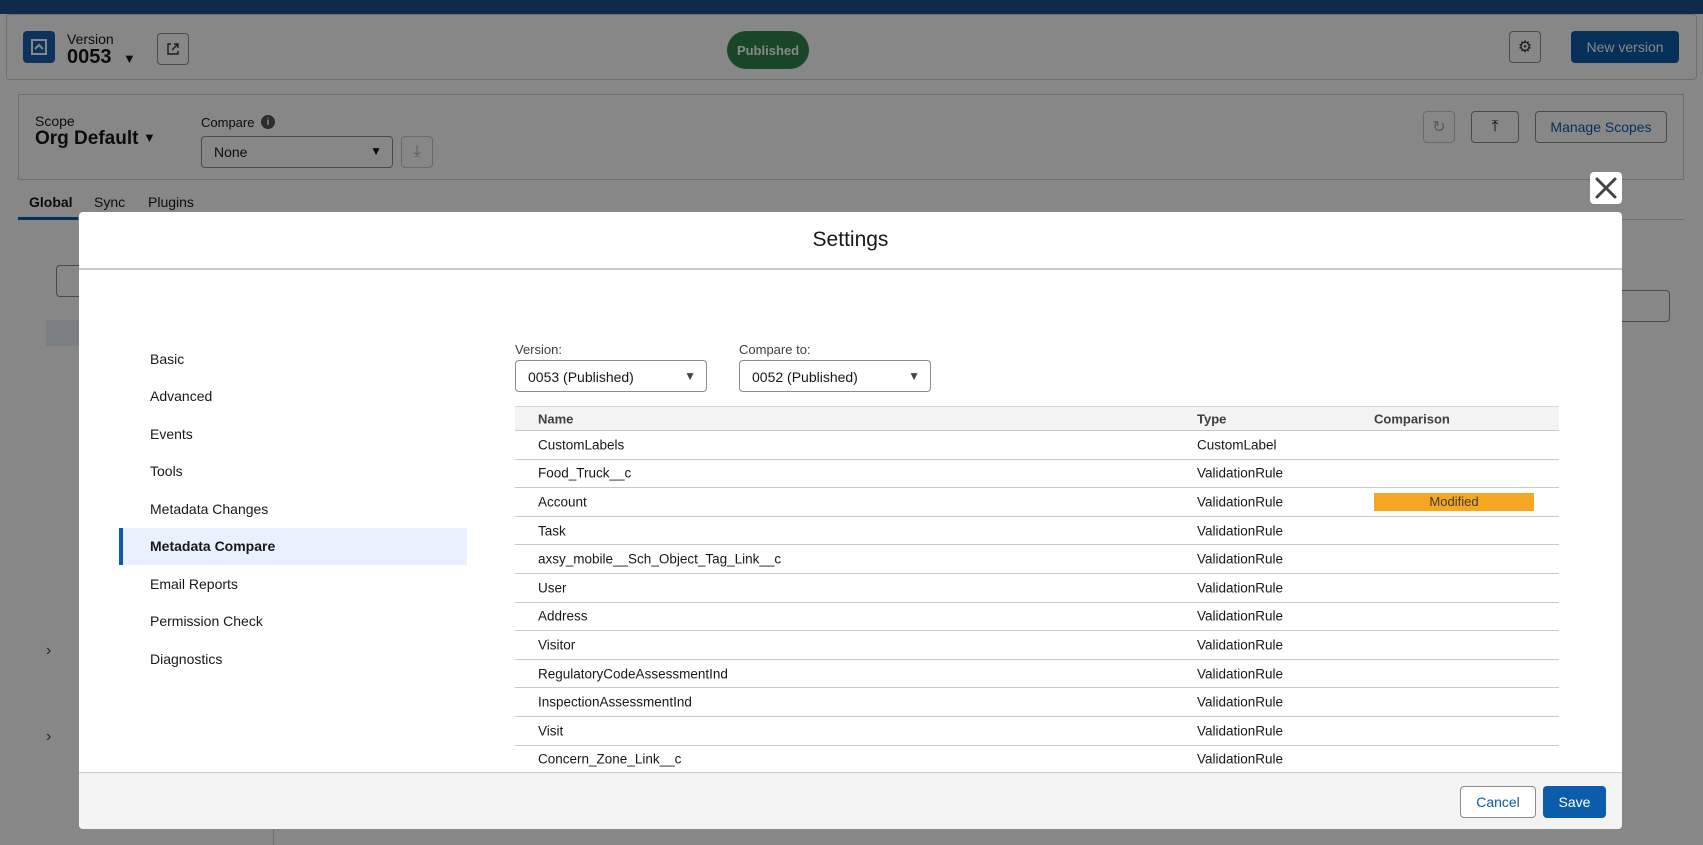 The width and height of the screenshot is (1703, 845). I want to click on table-row: InspectionAssessmentInd ValidationRule, so click(1037, 702).